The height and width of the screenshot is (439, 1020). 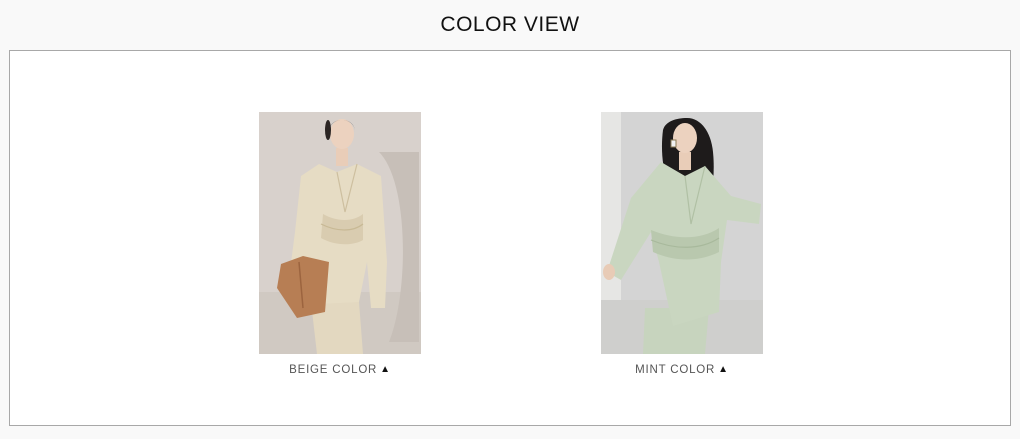 I want to click on mint-product-photo, so click(x=682, y=233).